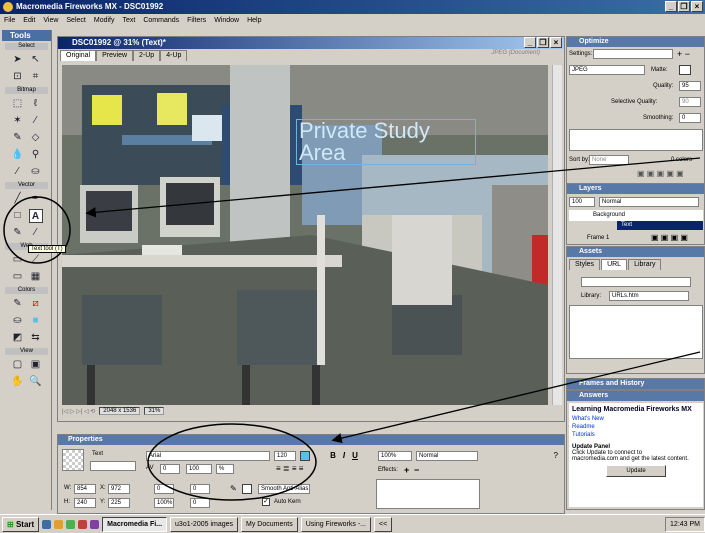 The image size is (705, 533). What do you see at coordinates (36, 277) in the screenshot?
I see `show-slices-icon: ▦` at bounding box center [36, 277].